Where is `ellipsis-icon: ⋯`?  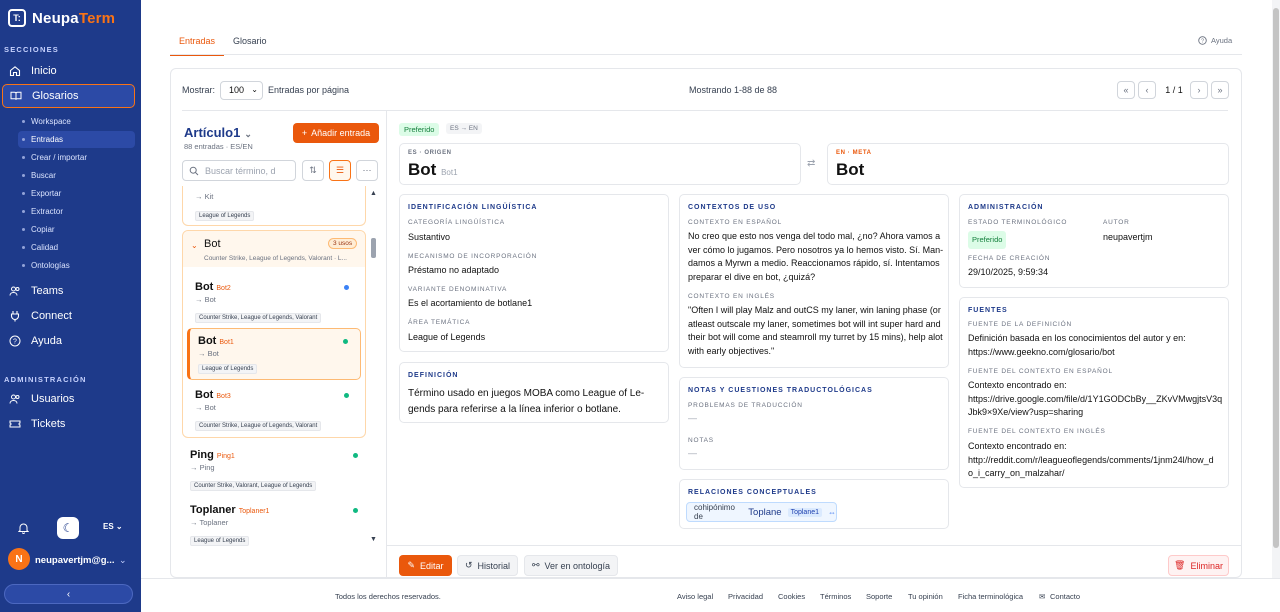 ellipsis-icon: ⋯ is located at coordinates (367, 170).